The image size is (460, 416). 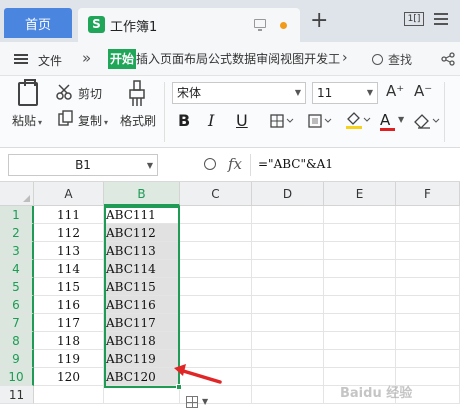 I want to click on copy-icon, so click(x=66, y=118).